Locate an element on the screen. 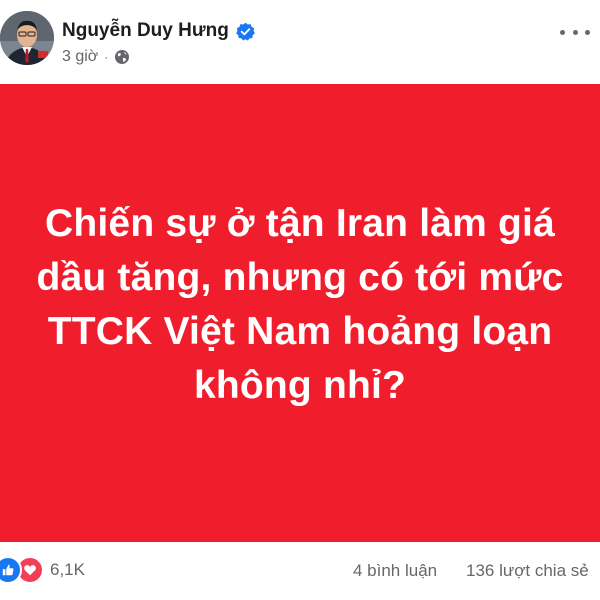 The width and height of the screenshot is (600, 600). globe-icon is located at coordinates (122, 57).